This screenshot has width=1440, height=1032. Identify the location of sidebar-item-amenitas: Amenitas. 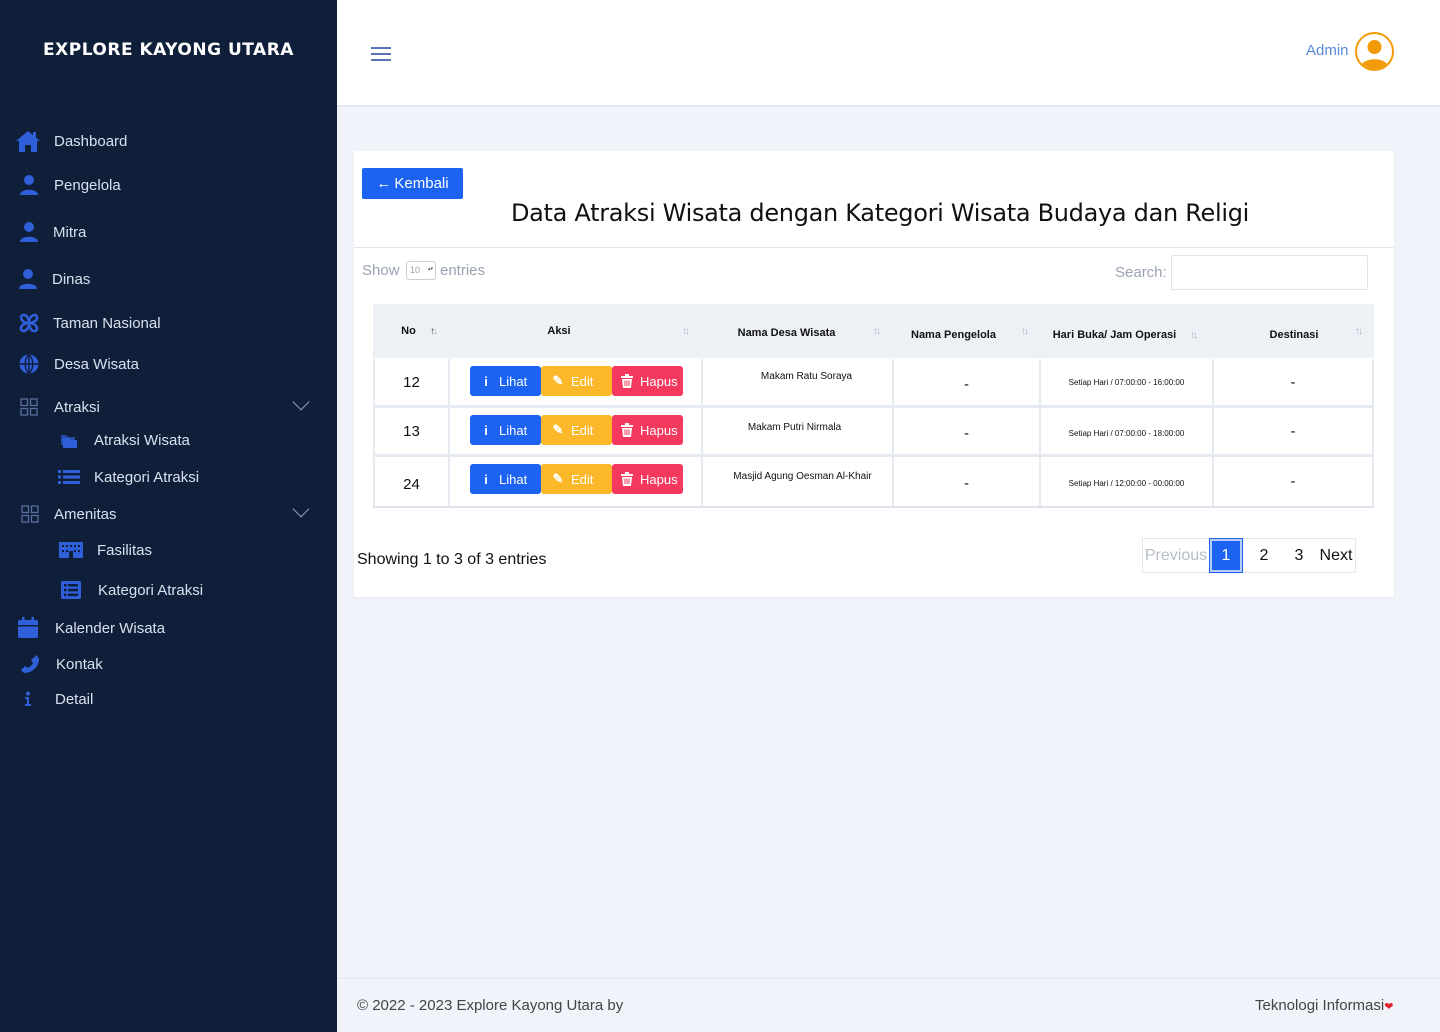
(168, 514).